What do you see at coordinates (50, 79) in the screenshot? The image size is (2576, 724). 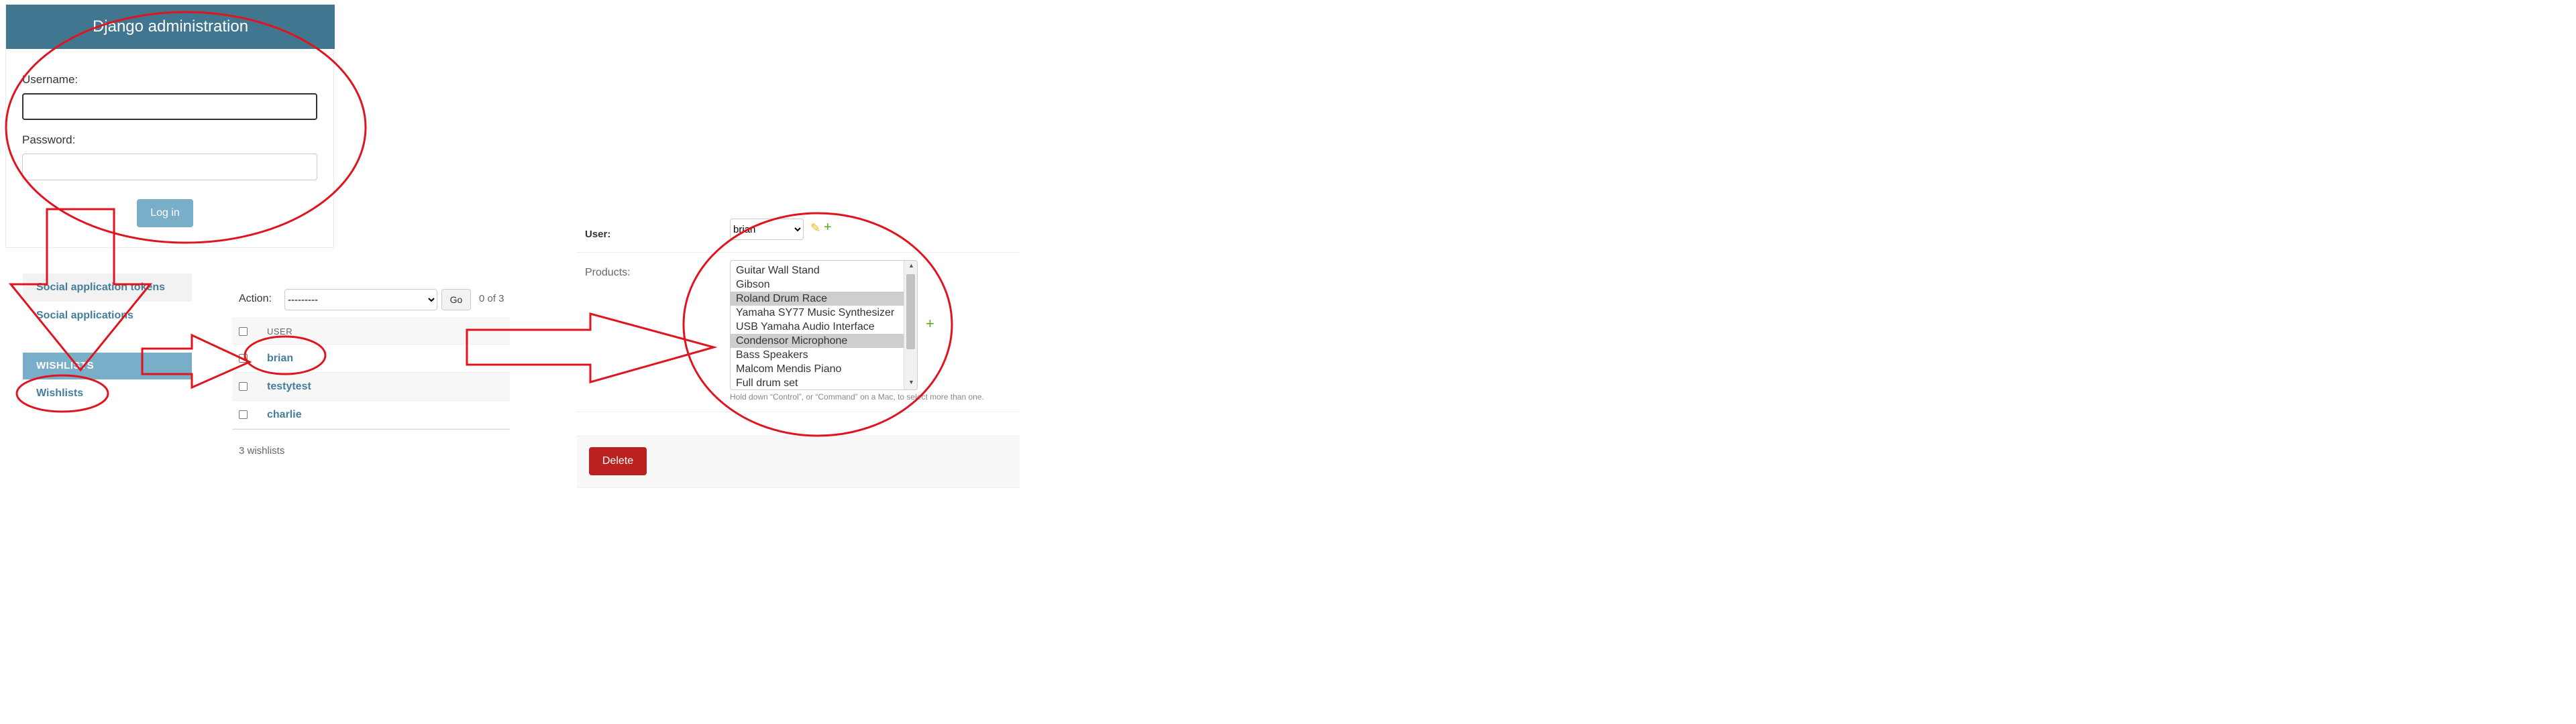 I see `username-label: Username:` at bounding box center [50, 79].